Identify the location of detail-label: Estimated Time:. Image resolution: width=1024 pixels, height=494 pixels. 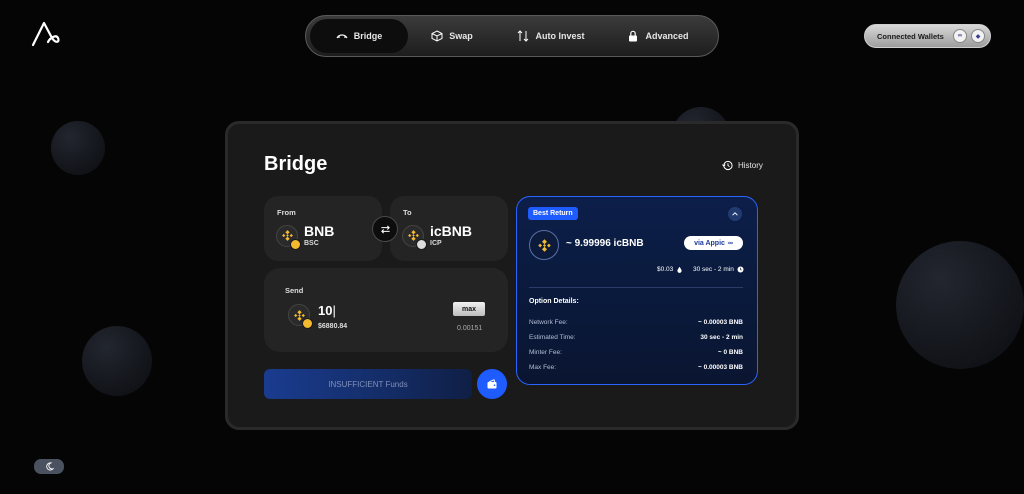
(552, 337).